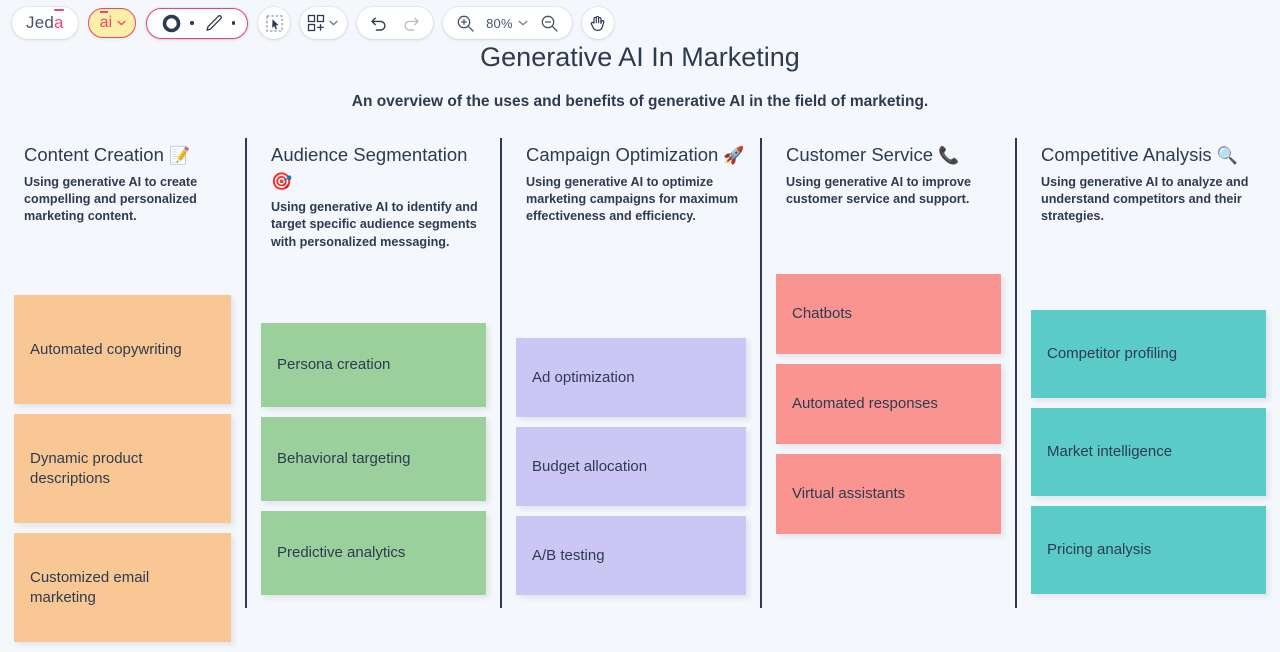 The height and width of the screenshot is (652, 1280). I want to click on zoom-controls: 80%, so click(507, 23).